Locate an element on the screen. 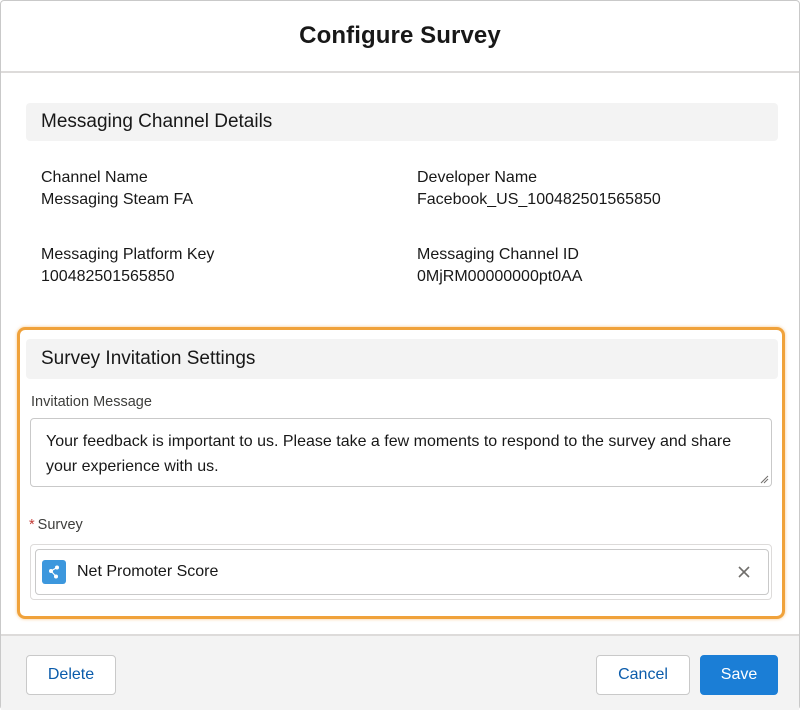 Image resolution: width=800 pixels, height=710 pixels. developer-name-value: Facebook_US_100482501565850 is located at coordinates (539, 199).